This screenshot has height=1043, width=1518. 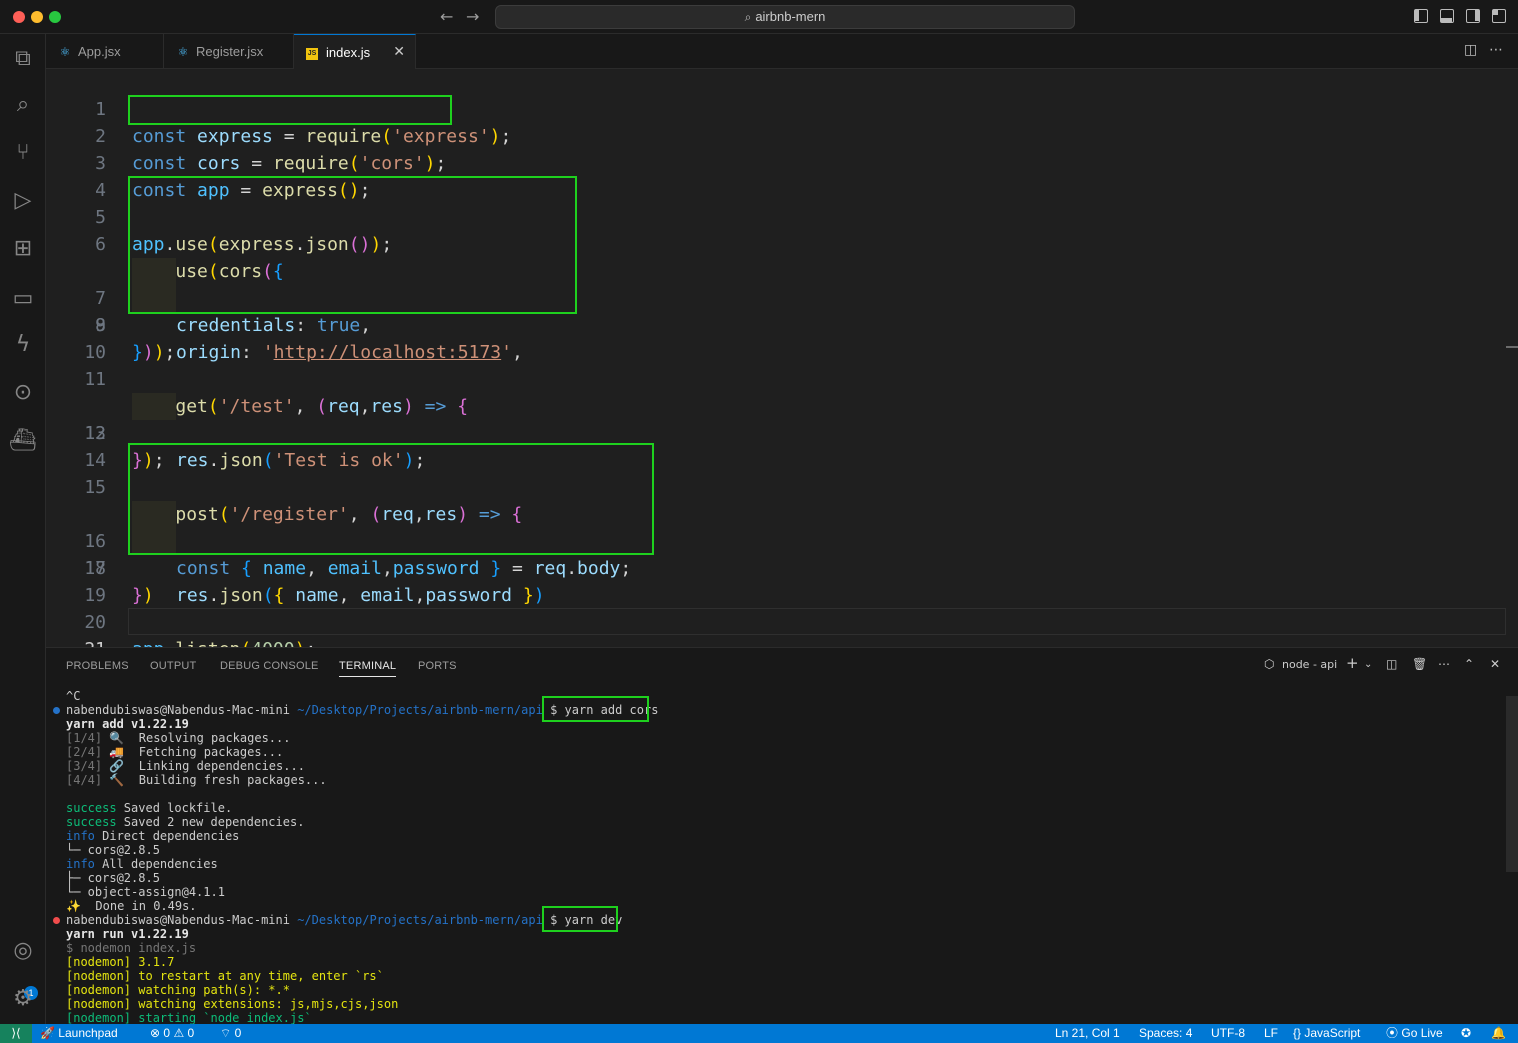 What do you see at coordinates (178, 990) in the screenshot?
I see `terminal-line: [nodemon] watching path(s): *.*` at bounding box center [178, 990].